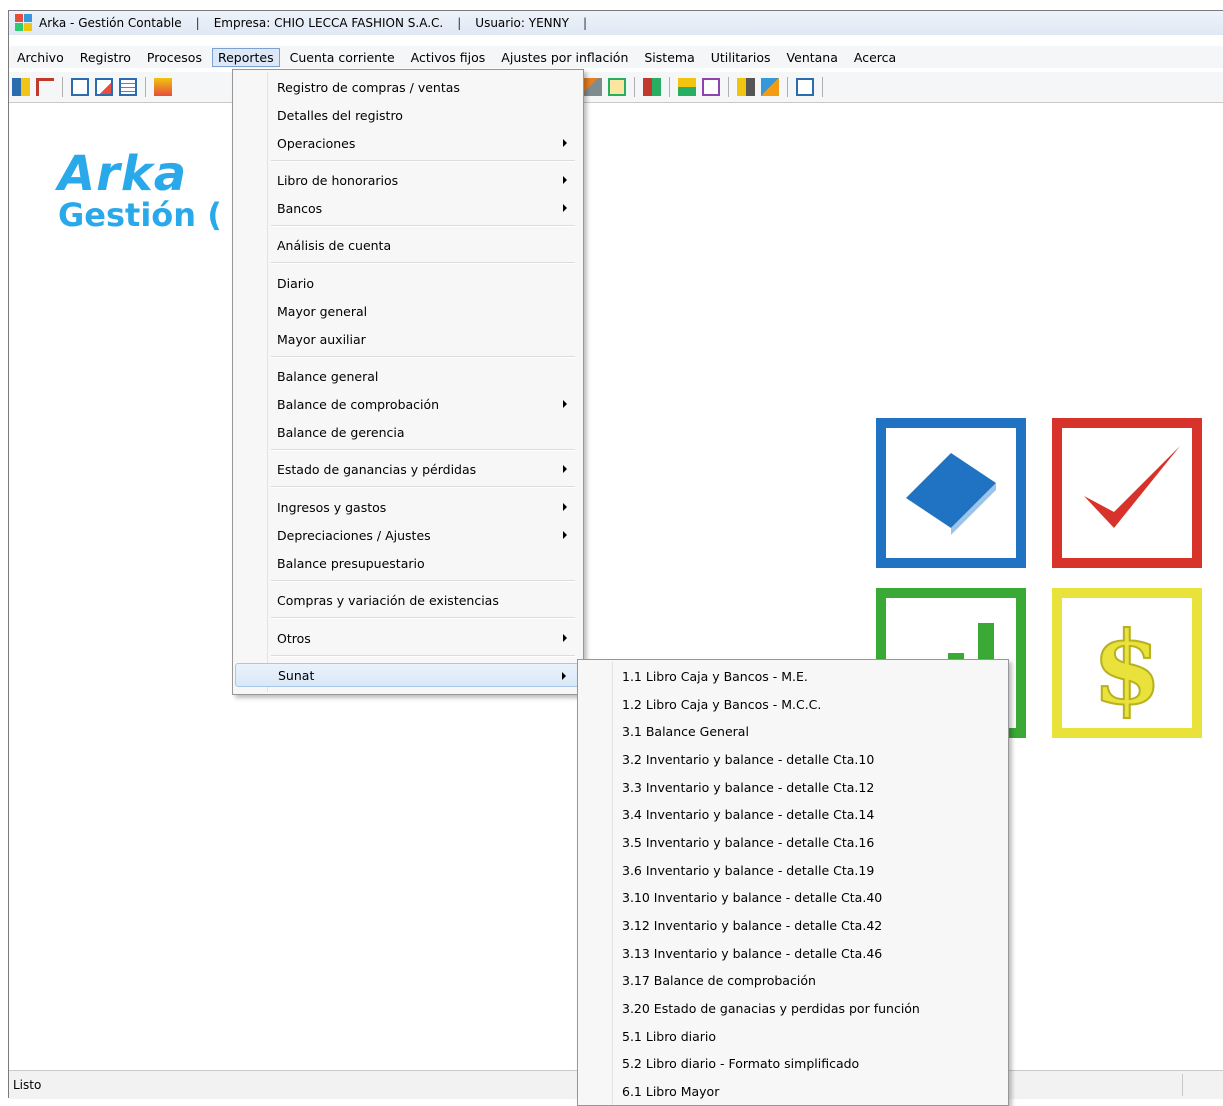 Image resolution: width=1223 pixels, height=1106 pixels. I want to click on submenu-item-1-2: 1.2 Libro Caja y Bancos - M.C.C., so click(792, 704).